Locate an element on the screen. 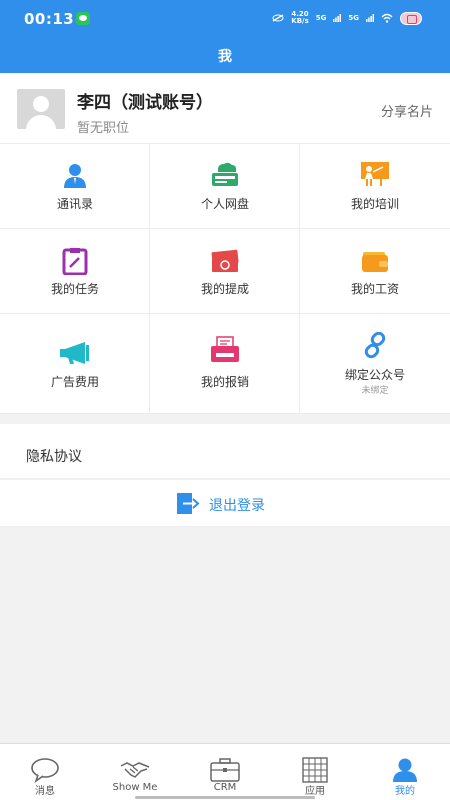  profile-job: 暂无职位 is located at coordinates (103, 128).